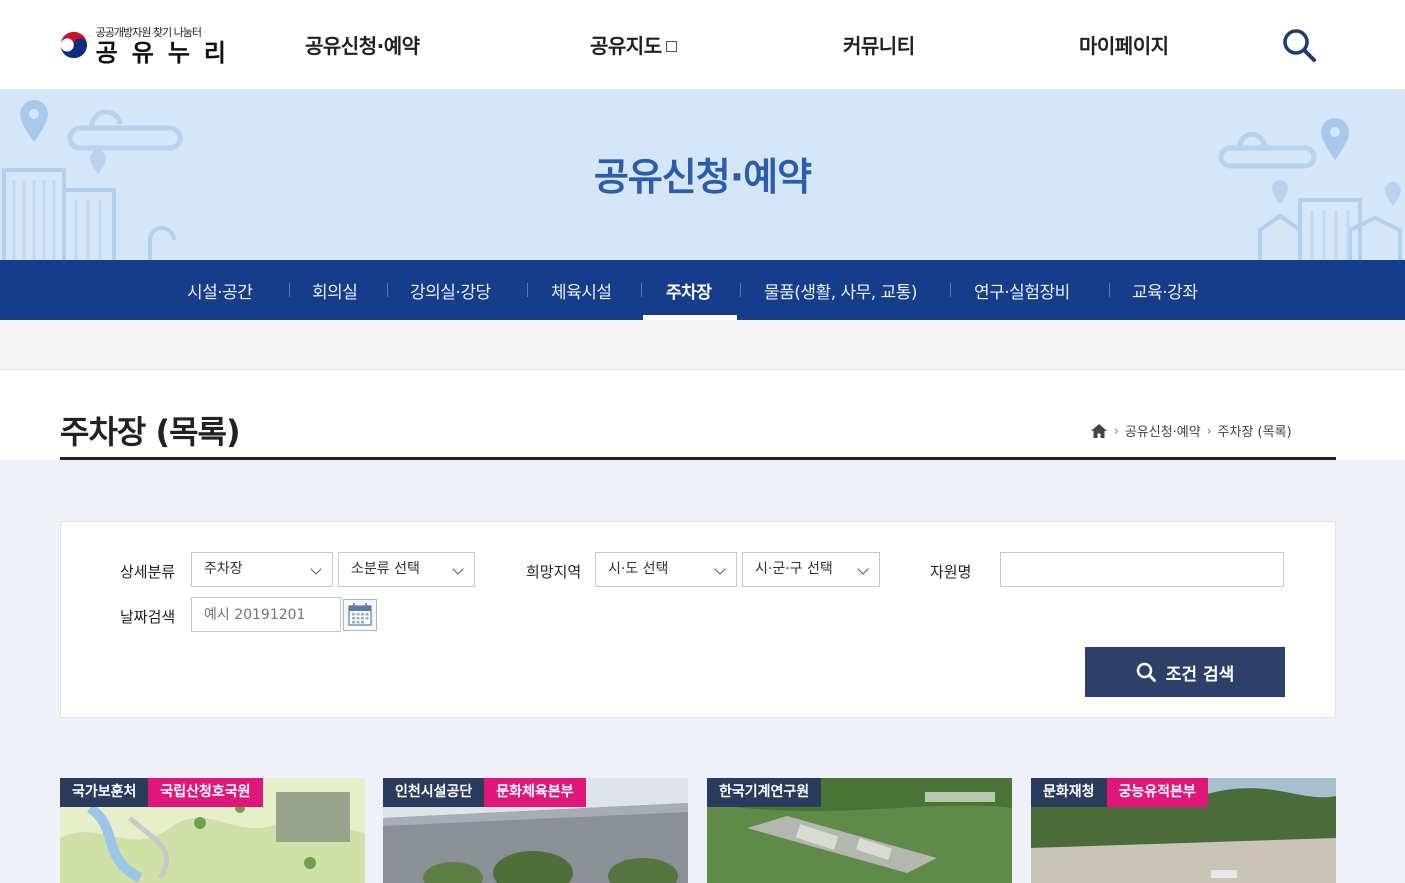 The image size is (1405, 883). Describe the element at coordinates (266, 614) in the screenshot. I see `date-input` at that location.